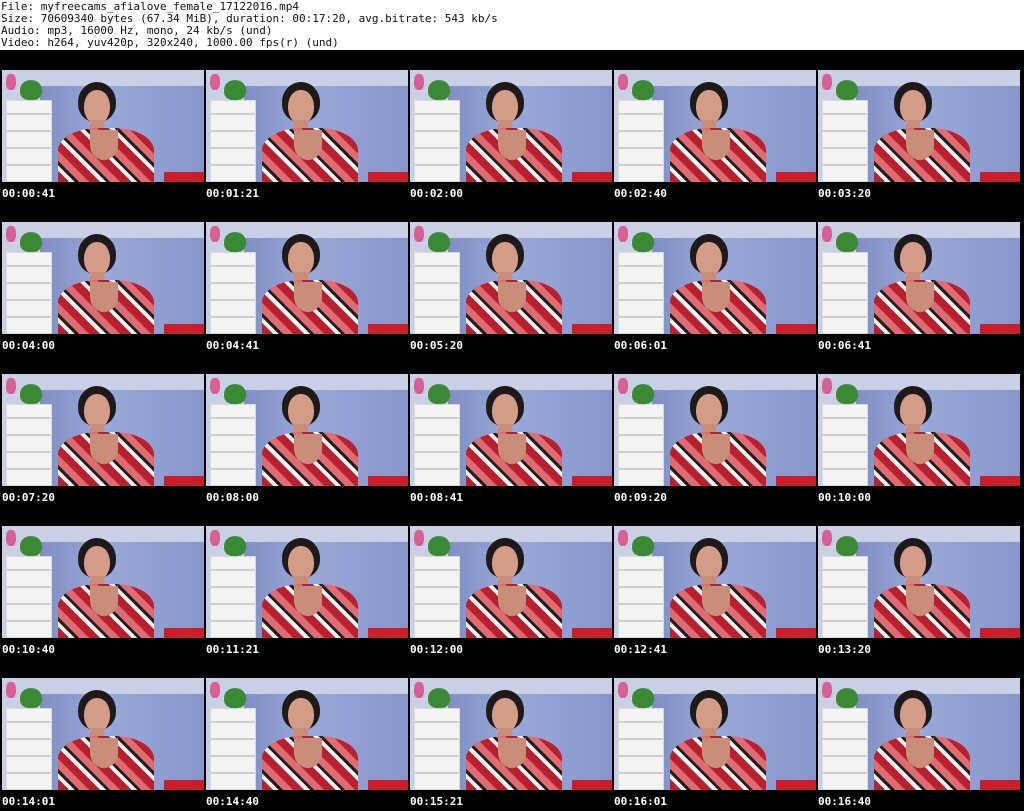 The image size is (1024, 811). I want to click on thumbnail-cell: 00:16:01, so click(714, 734).